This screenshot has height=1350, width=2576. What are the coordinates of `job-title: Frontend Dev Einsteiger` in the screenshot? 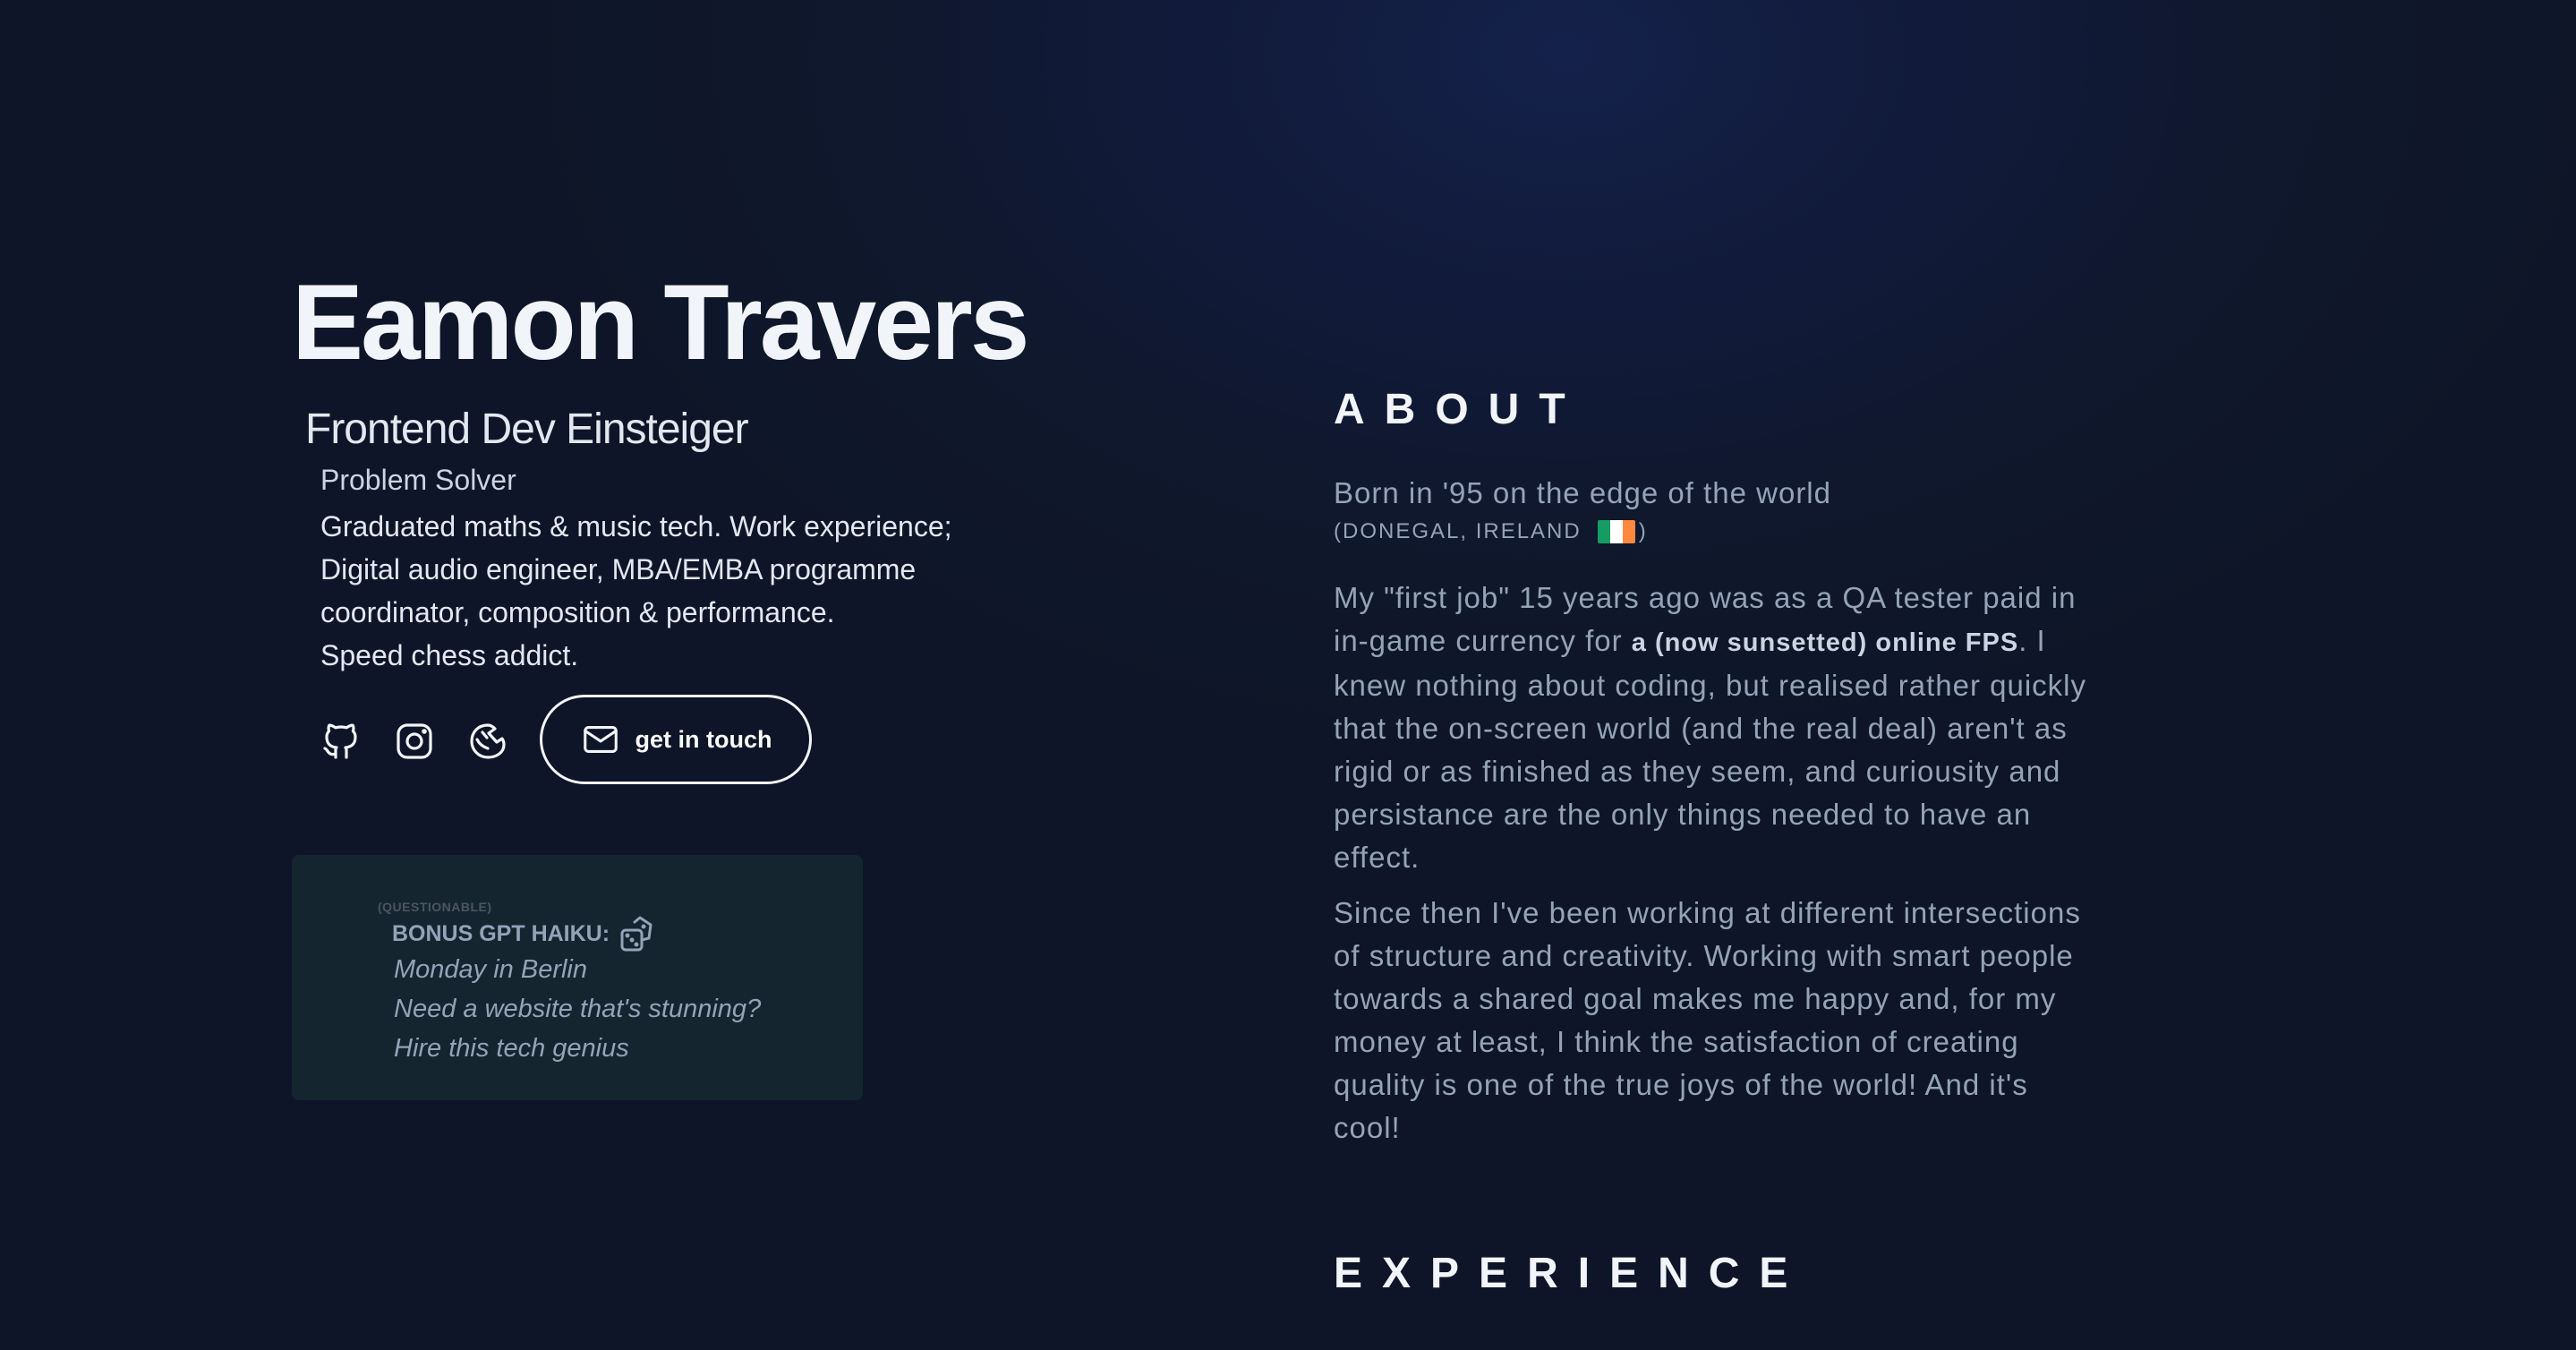 It's located at (527, 429).